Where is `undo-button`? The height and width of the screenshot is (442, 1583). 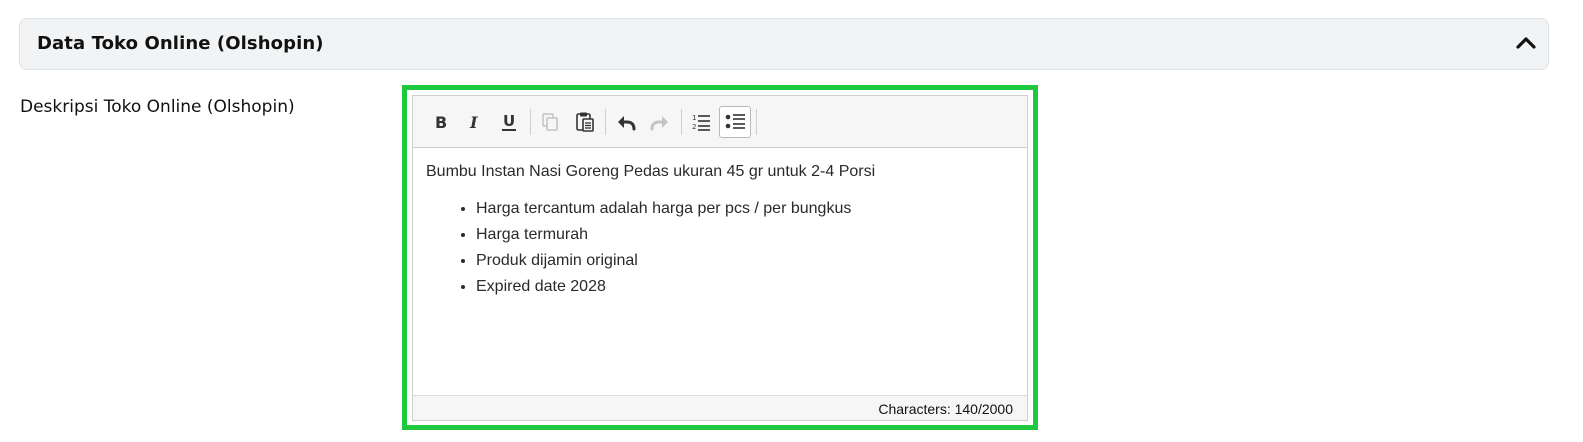 undo-button is located at coordinates (626, 122).